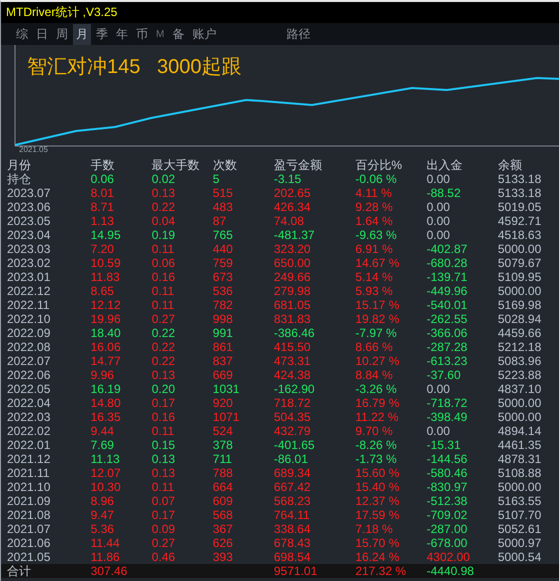  I want to click on axis-date-label: 2021.05, so click(33, 149).